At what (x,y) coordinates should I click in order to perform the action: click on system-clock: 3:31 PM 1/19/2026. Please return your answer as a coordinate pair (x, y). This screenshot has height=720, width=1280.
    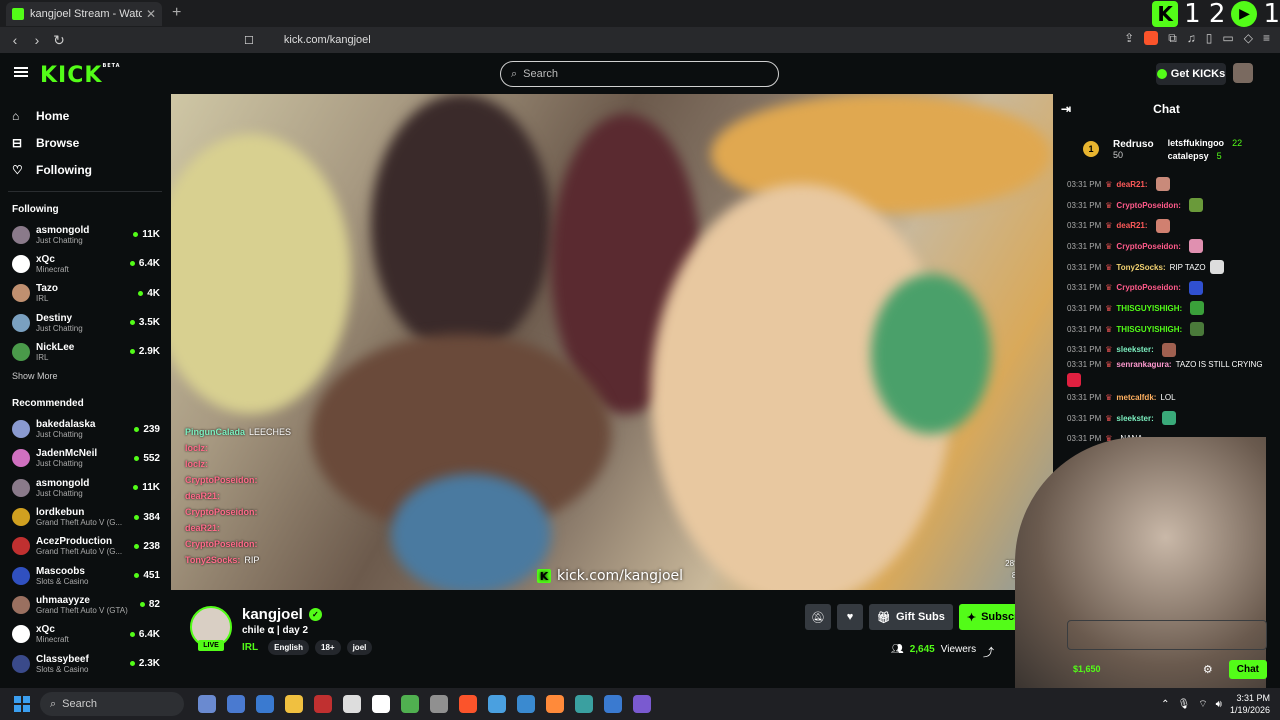
    Looking at the image, I should click on (1250, 704).